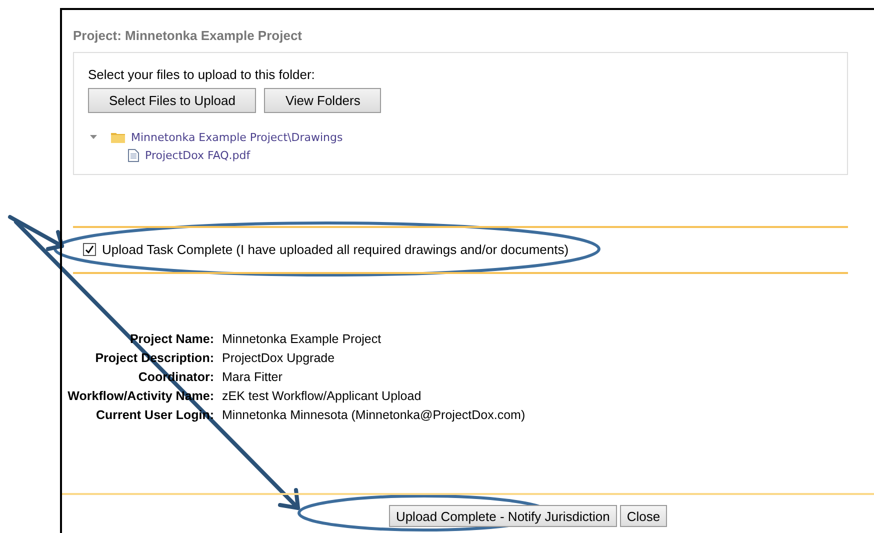 The height and width of the screenshot is (533, 874). What do you see at coordinates (237, 137) in the screenshot?
I see `folder-link: Minnetonka Example Project\Drawings` at bounding box center [237, 137].